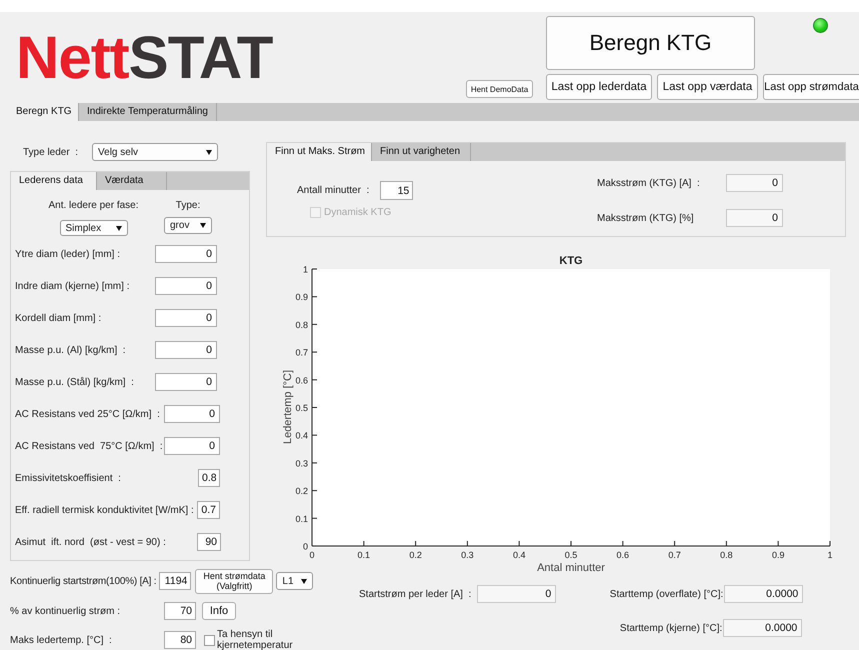  What do you see at coordinates (707, 87) in the screenshot?
I see `upload-button: Last opp værdata` at bounding box center [707, 87].